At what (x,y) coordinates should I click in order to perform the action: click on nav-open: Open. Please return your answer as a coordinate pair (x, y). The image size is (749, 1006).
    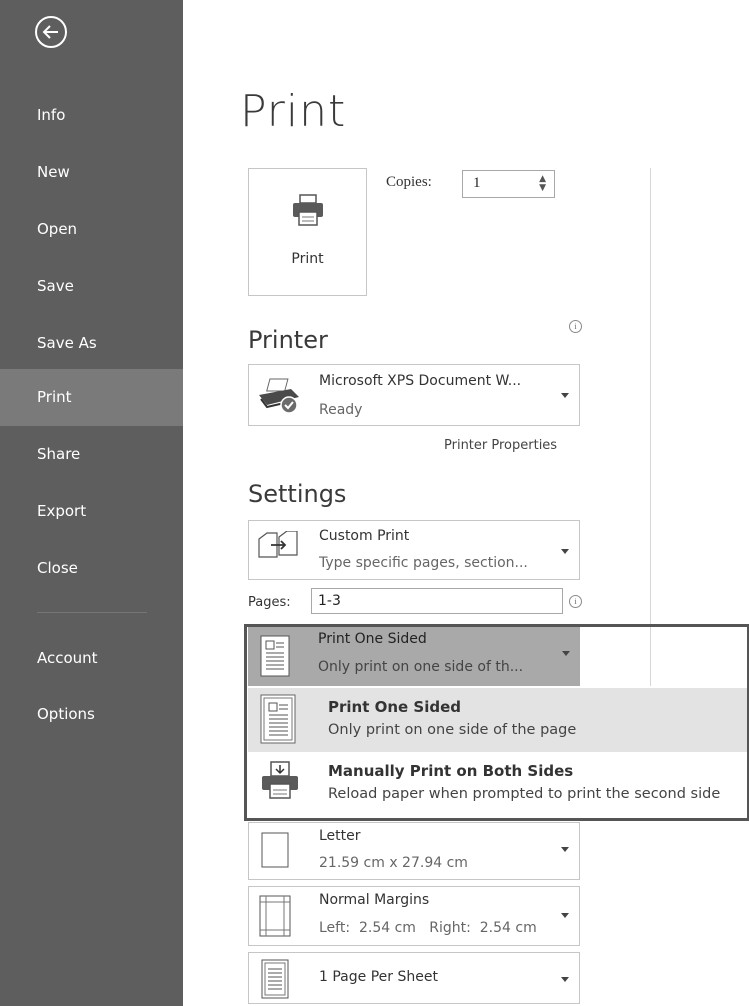
    Looking at the image, I should click on (91, 229).